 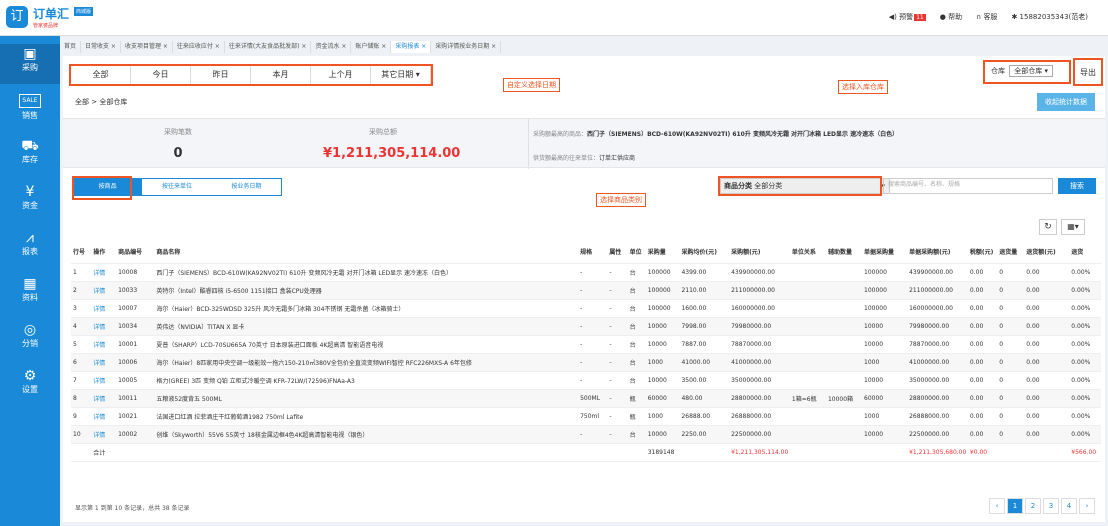 What do you see at coordinates (101, 75) in the screenshot?
I see `date-filter-0: 全部` at bounding box center [101, 75].